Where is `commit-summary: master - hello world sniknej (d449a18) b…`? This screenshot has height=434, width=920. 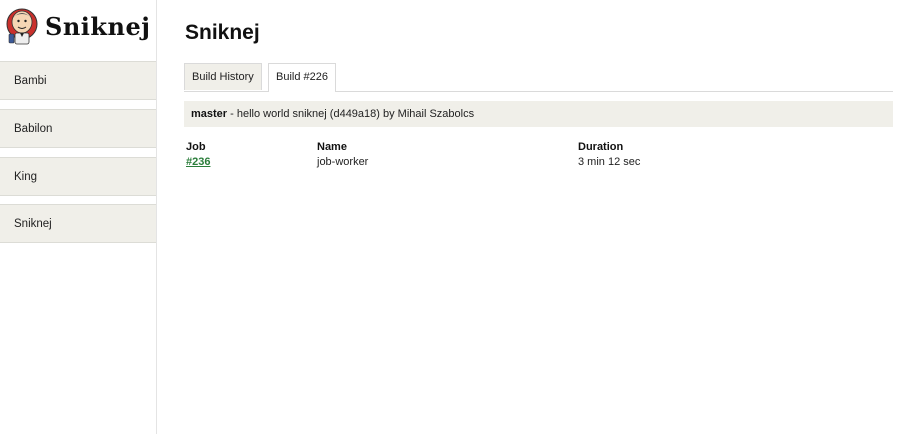
commit-summary: master - hello world sniknej (d449a18) b… is located at coordinates (538, 114).